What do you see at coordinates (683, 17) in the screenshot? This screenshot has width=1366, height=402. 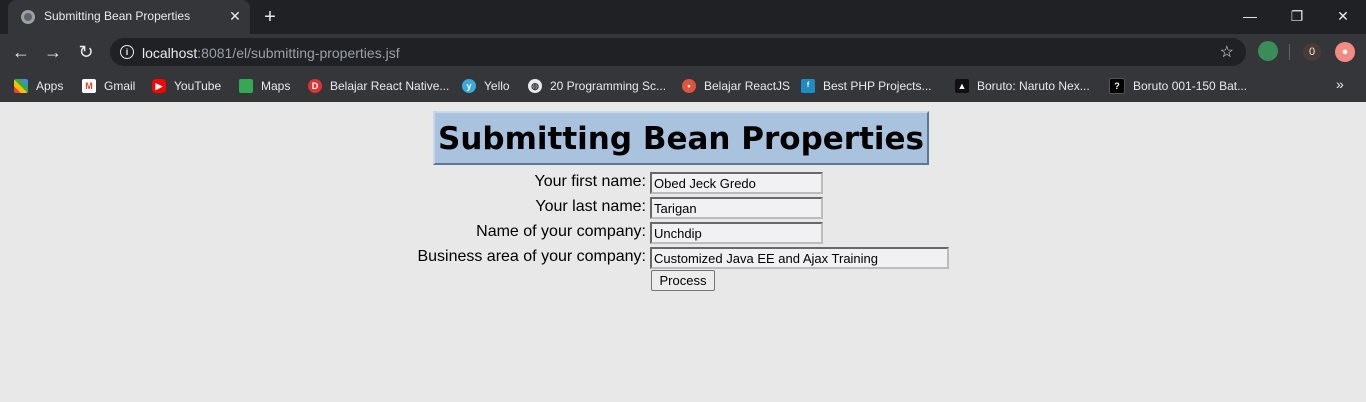 I see `title-bar: Submitting Bean Properties ✕ + — ❐ ✕` at bounding box center [683, 17].